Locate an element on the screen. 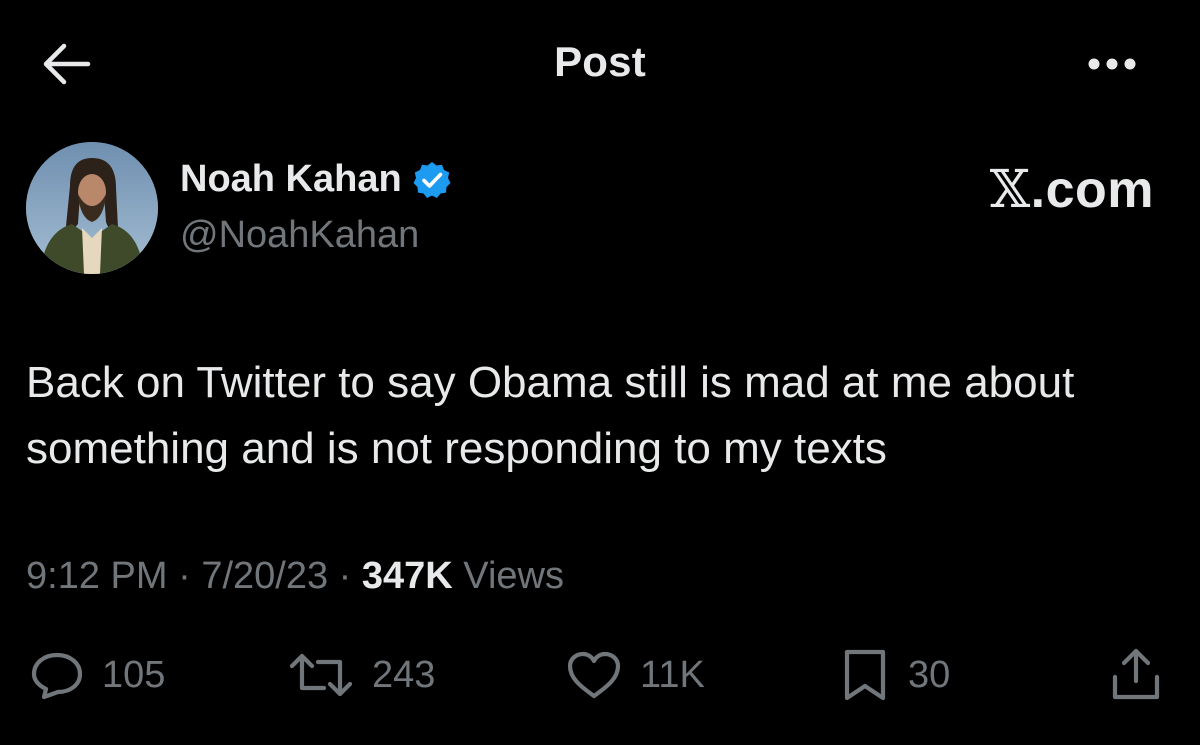 The width and height of the screenshot is (1200, 745). avatar-photo is located at coordinates (92, 208).